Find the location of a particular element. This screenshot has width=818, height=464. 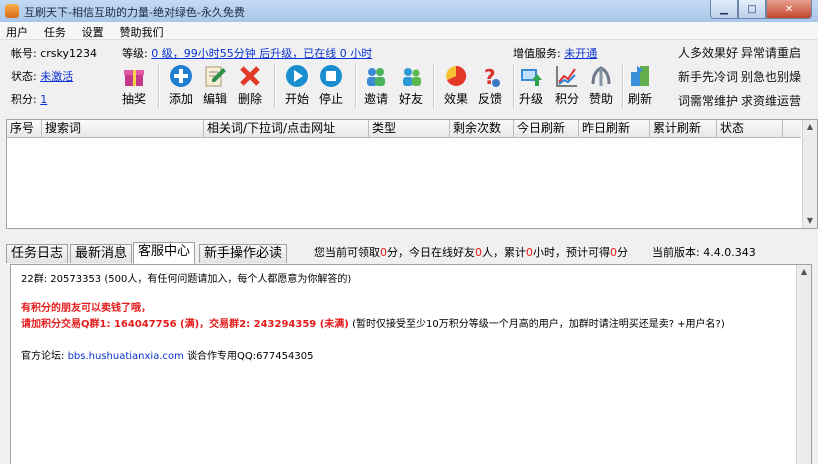

col-header-index: 序号 is located at coordinates (24, 128).